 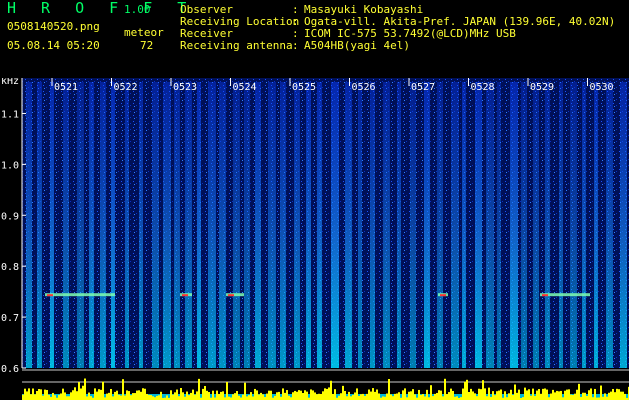 I want to click on time-tick-label: 0523, so click(x=185, y=87).